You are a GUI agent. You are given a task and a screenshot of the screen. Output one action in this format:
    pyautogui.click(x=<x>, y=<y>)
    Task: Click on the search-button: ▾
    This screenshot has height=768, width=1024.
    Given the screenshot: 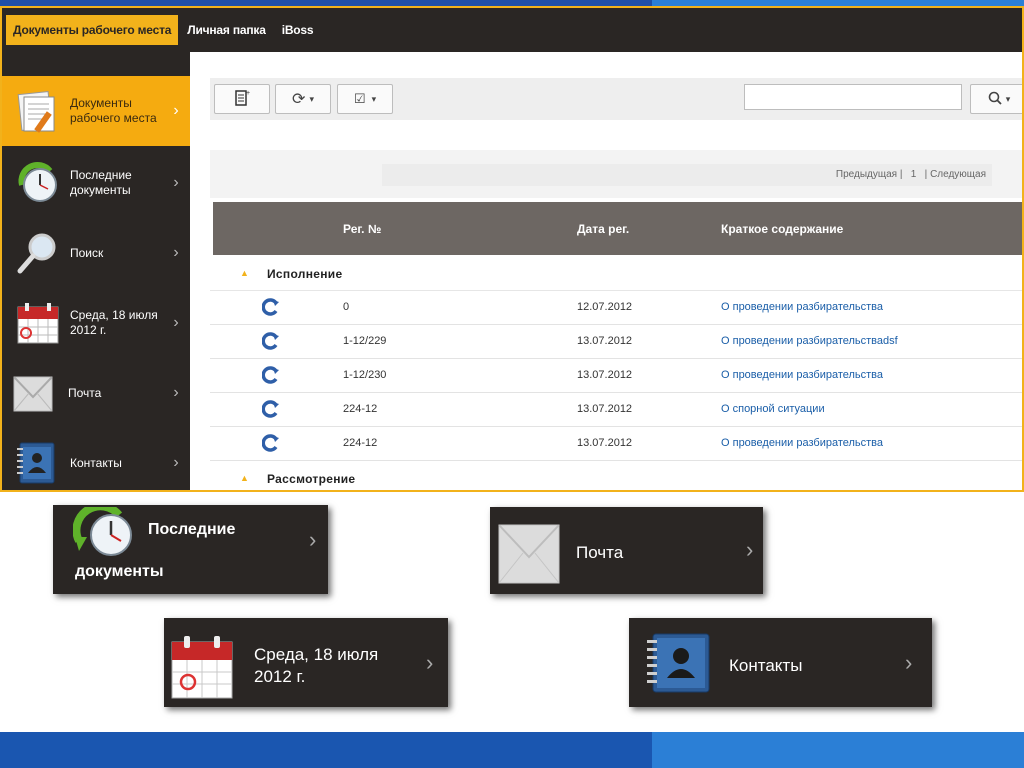 What is the action you would take?
    pyautogui.click(x=996, y=99)
    